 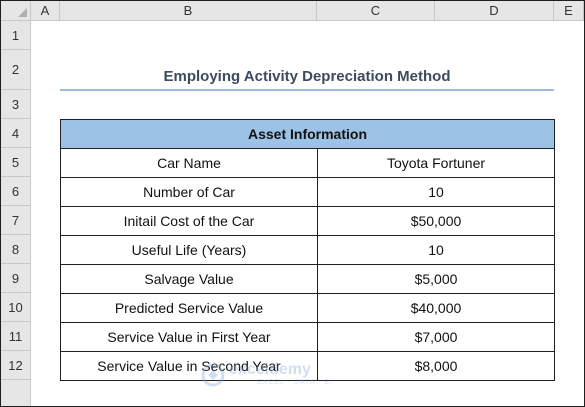 I want to click on column-header-b: B, so click(x=188, y=11).